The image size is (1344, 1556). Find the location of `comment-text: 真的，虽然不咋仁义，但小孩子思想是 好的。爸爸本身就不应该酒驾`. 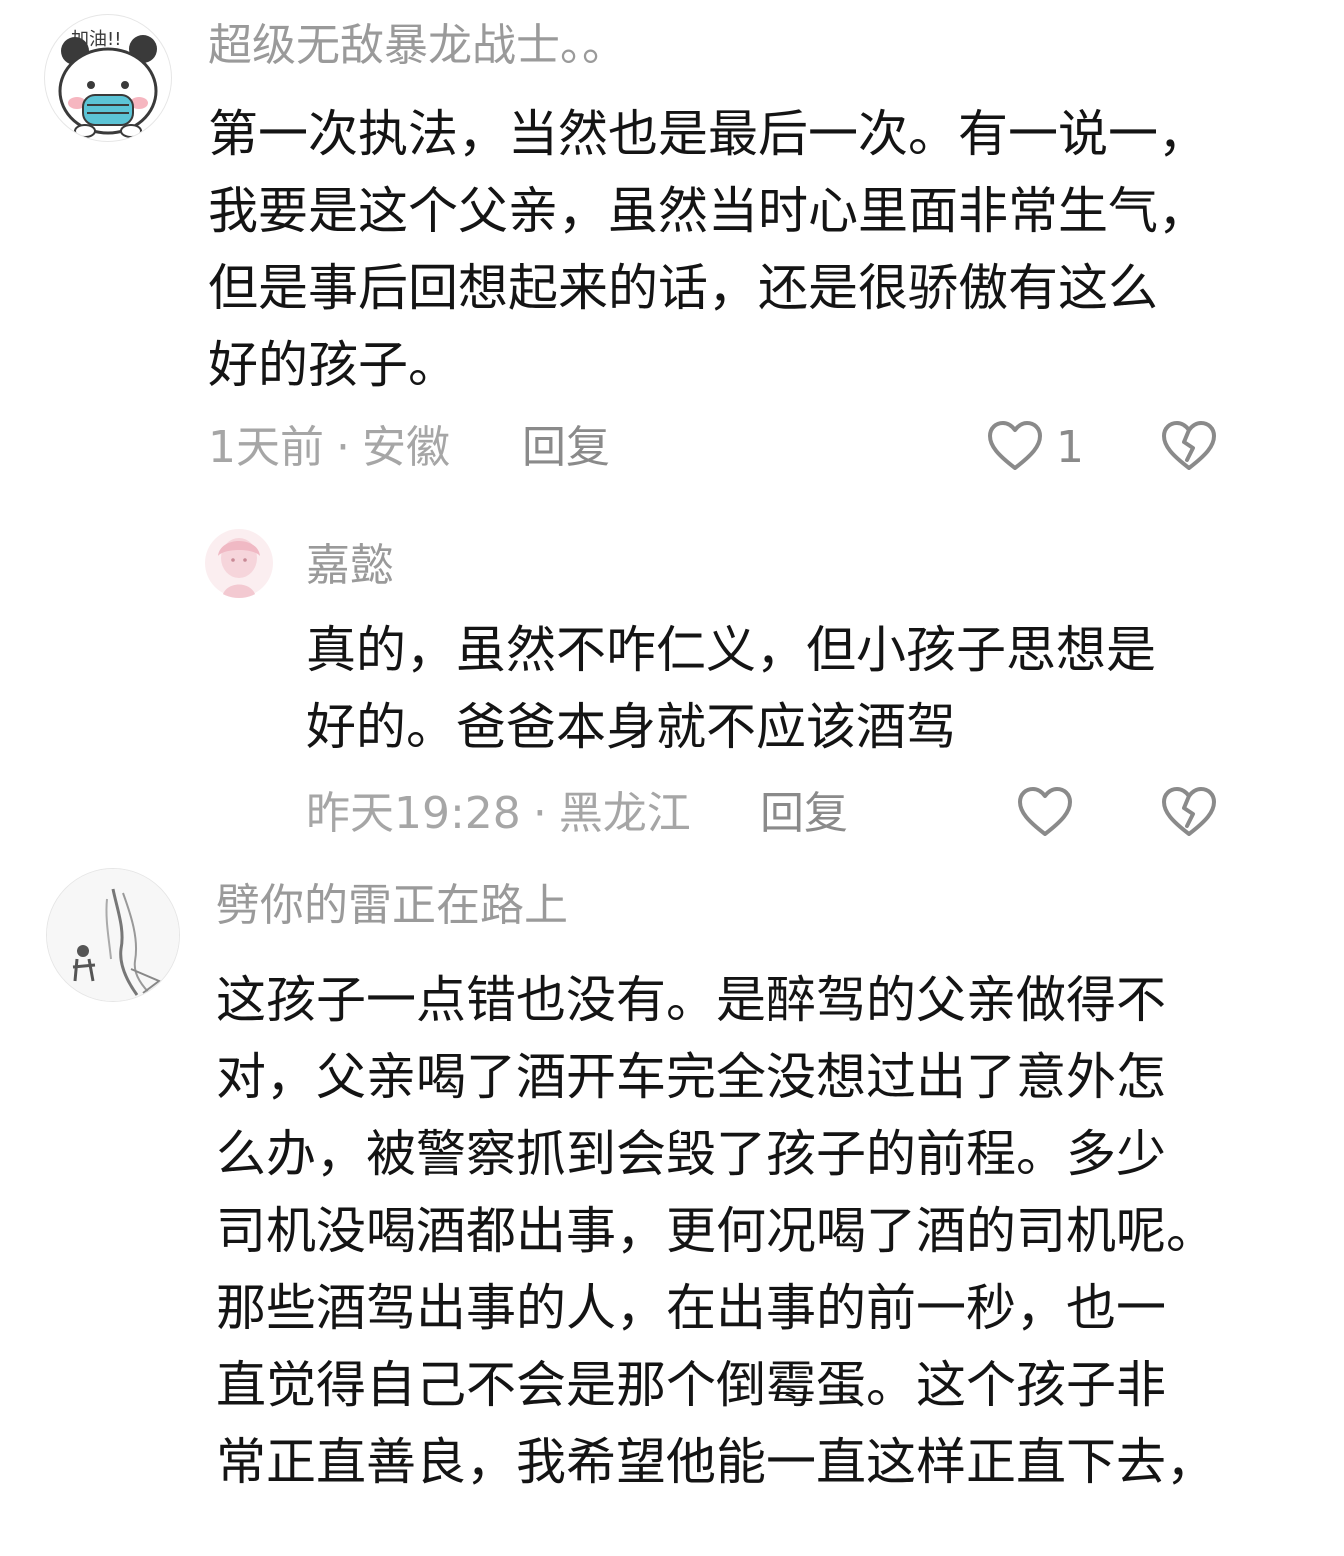

comment-text: 真的，虽然不咋仁义，但小孩子思想是 好的。爸爸本身就不应该酒驾 is located at coordinates (801, 689).